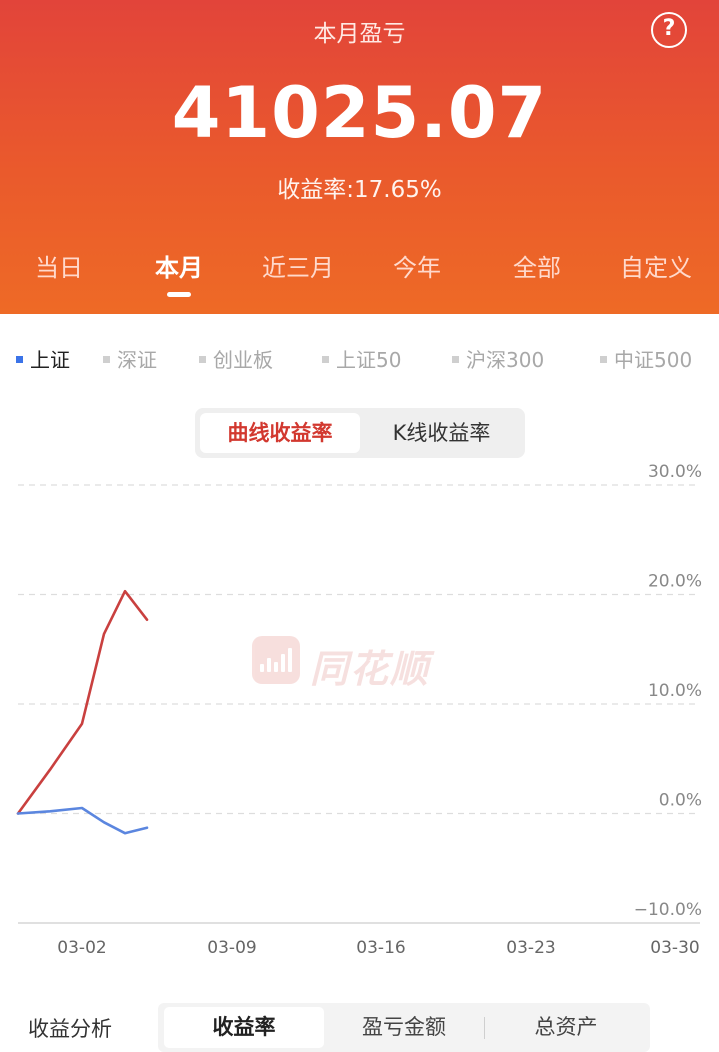 The height and width of the screenshot is (1052, 719). I want to click on watermark-text: 同花顺, so click(370, 669).